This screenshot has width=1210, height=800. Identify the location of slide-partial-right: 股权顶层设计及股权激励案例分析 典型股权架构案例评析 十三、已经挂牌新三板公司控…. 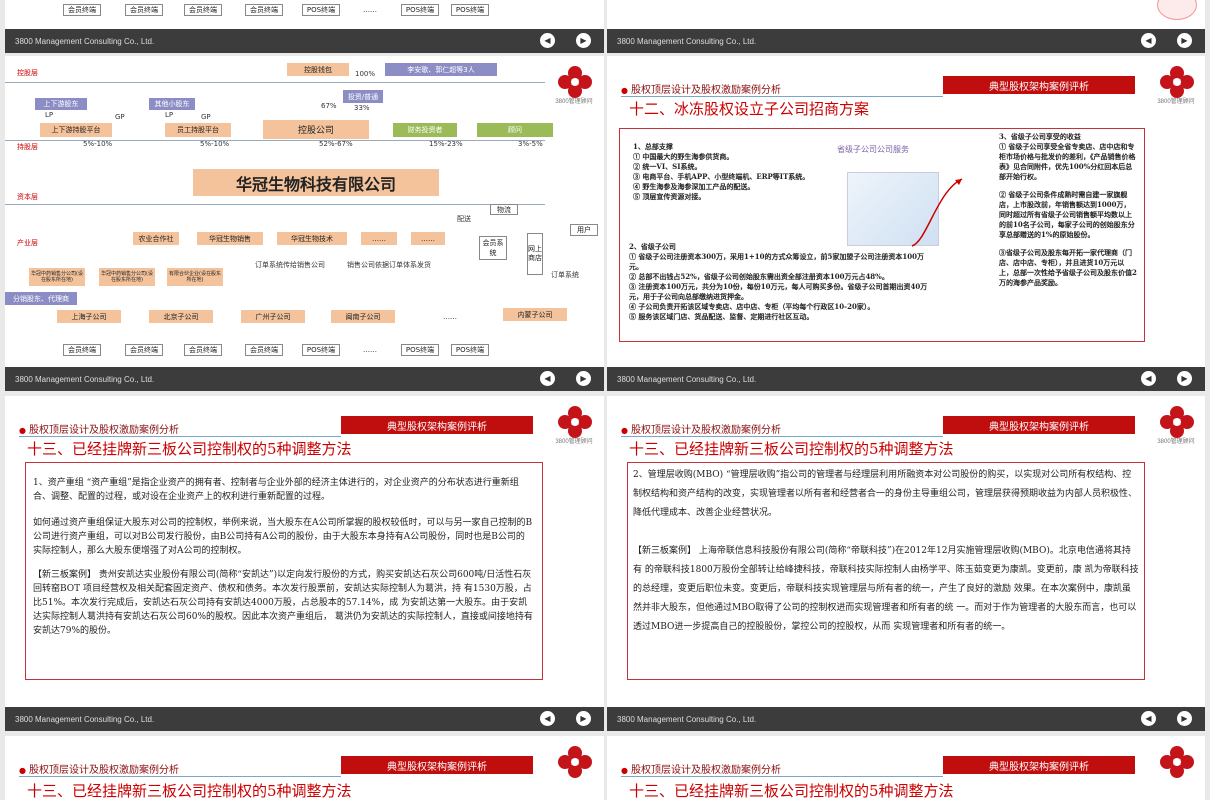
(906, 768).